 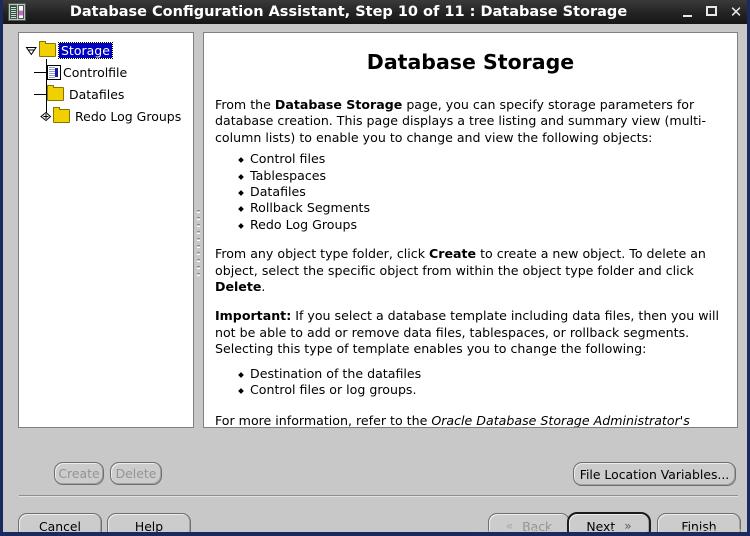 I want to click on intro-bold: Database Storage, so click(x=338, y=104).